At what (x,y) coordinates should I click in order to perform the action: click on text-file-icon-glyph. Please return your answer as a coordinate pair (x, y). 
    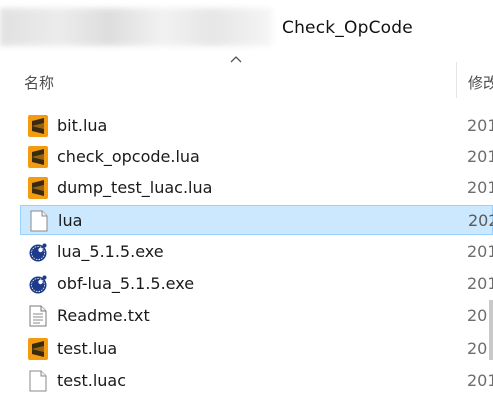
    Looking at the image, I should click on (38, 316).